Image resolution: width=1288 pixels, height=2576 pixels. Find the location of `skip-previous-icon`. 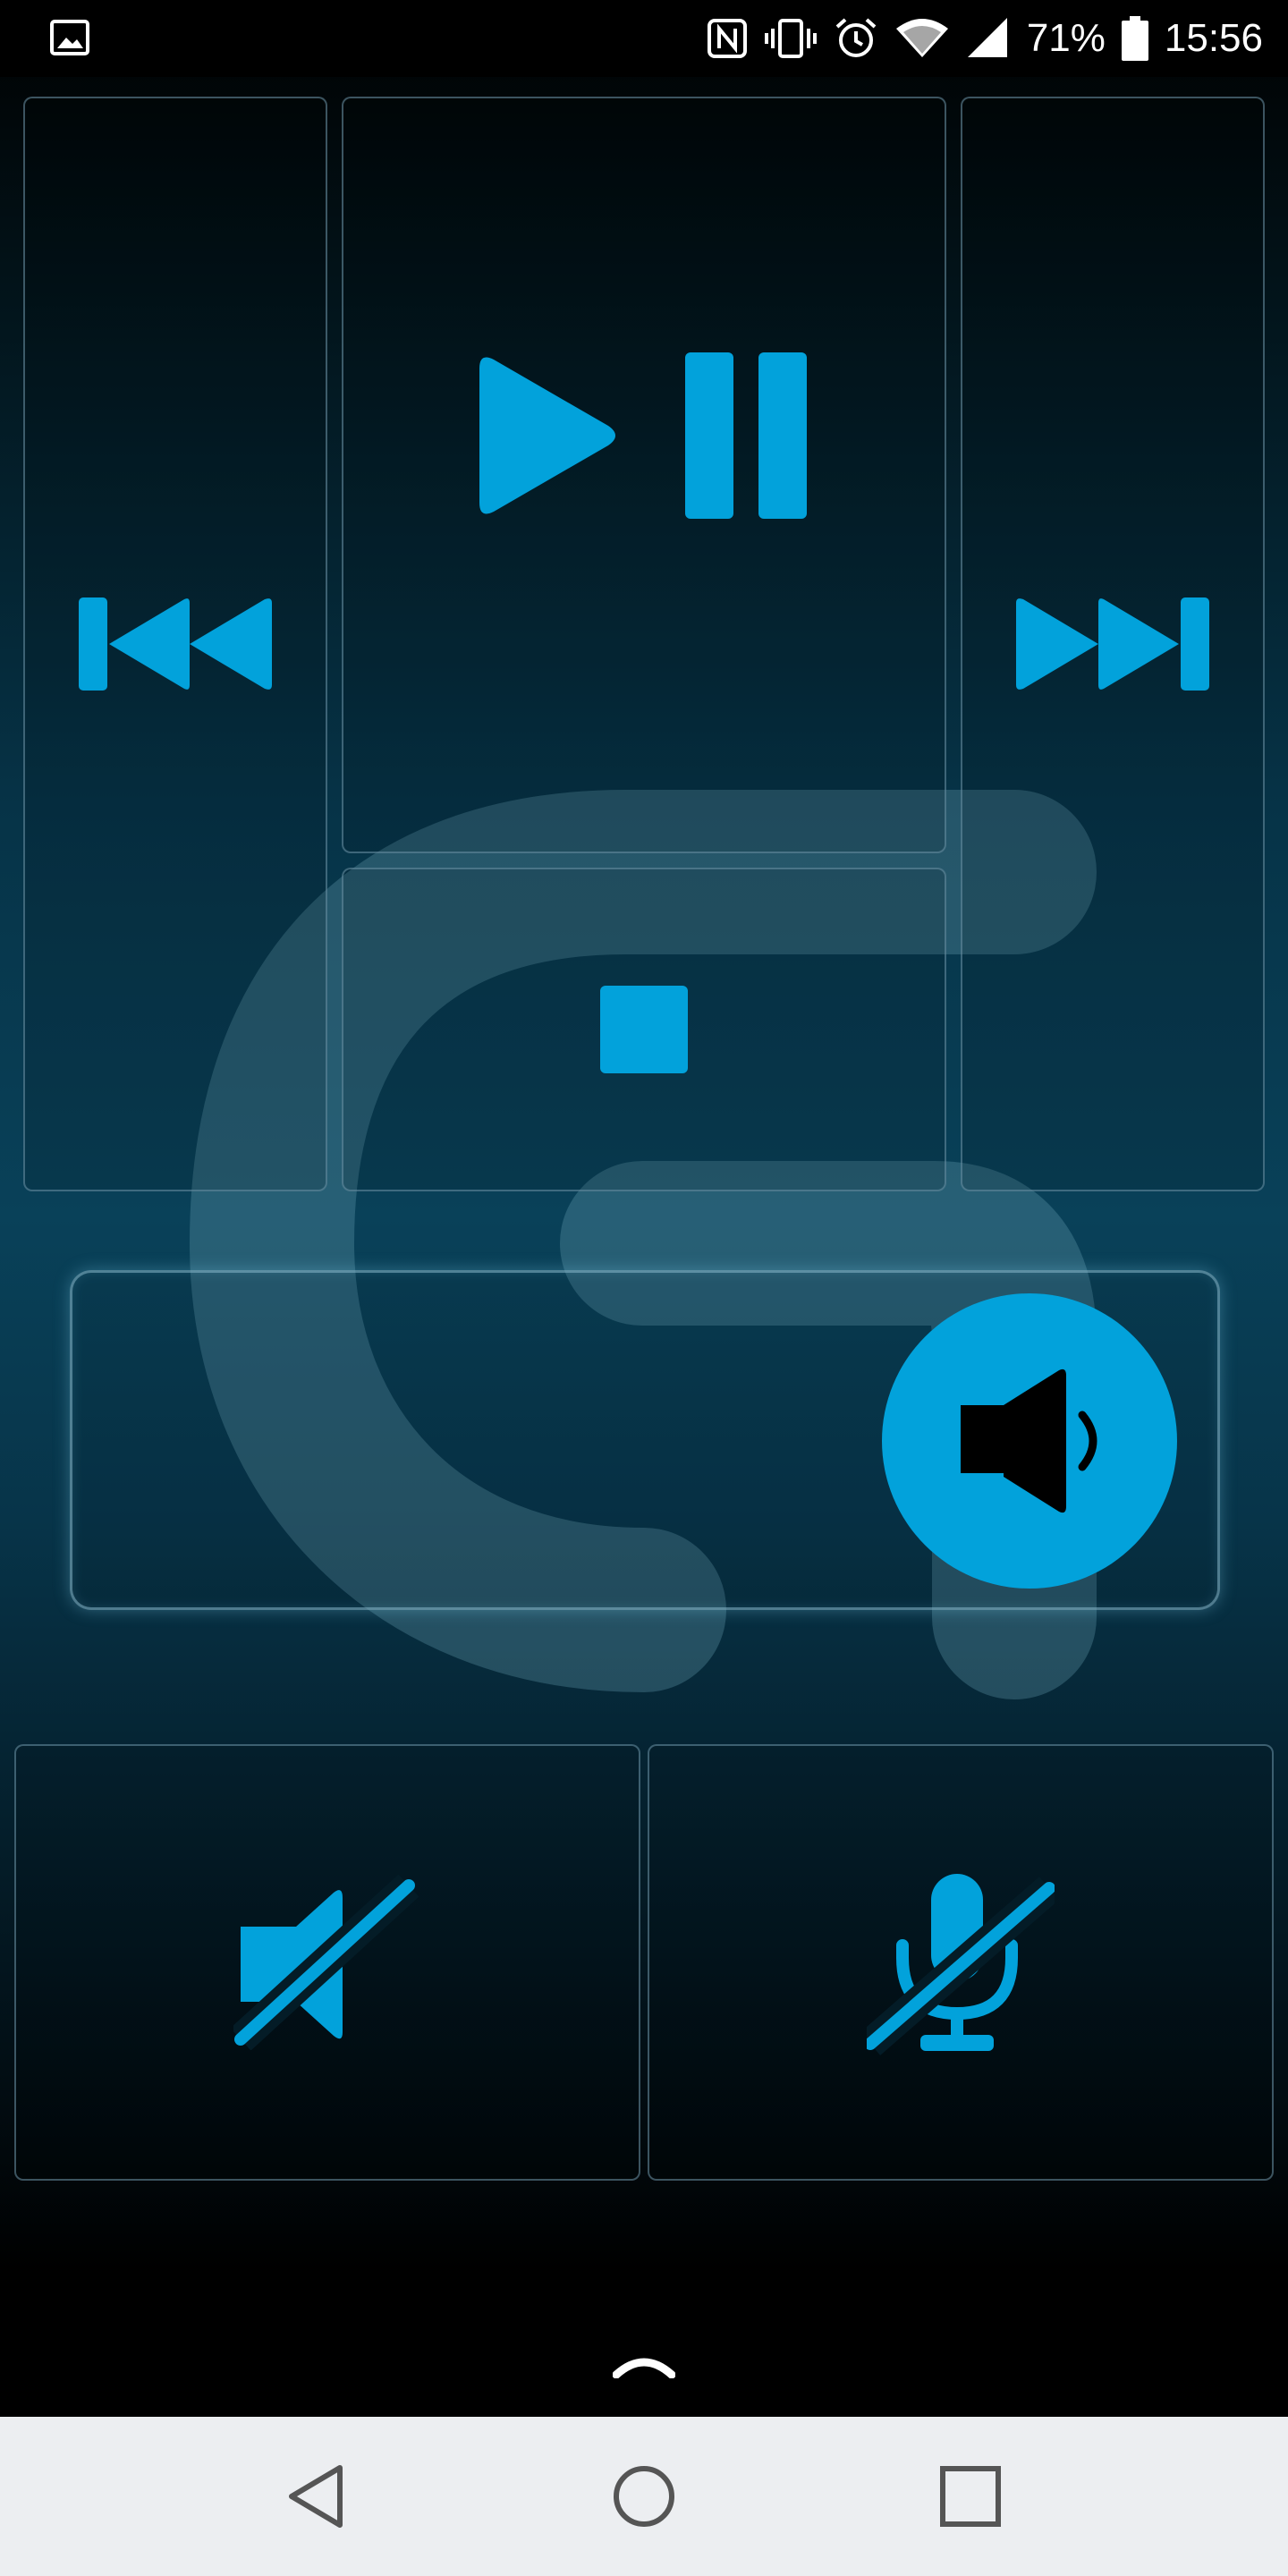

skip-previous-icon is located at coordinates (175, 644).